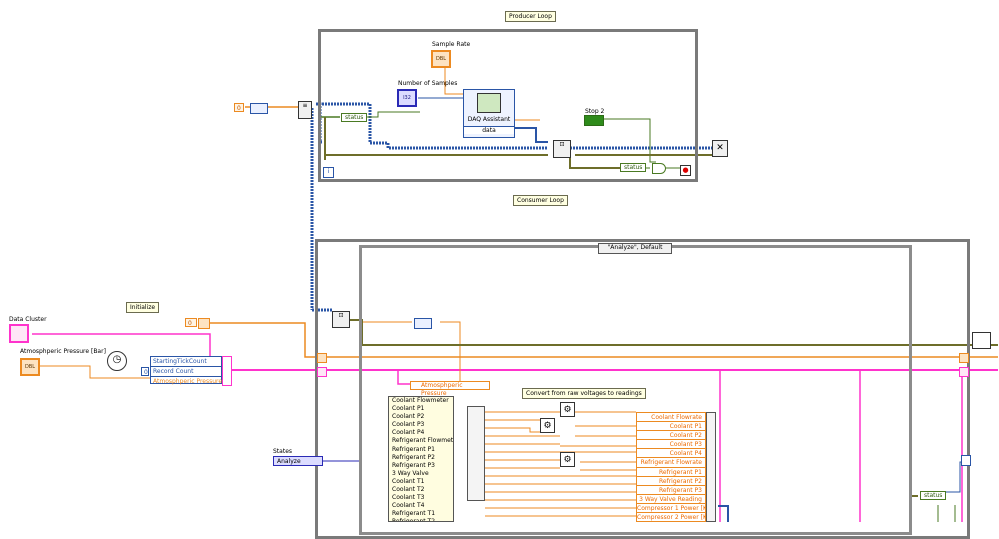 The image size is (999, 539). What do you see at coordinates (981, 340) in the screenshot?
I see `error-handler-icon` at bounding box center [981, 340].